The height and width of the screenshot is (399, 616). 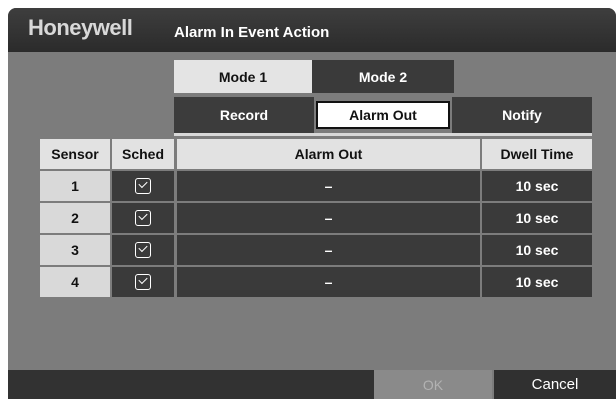 What do you see at coordinates (75, 282) in the screenshot?
I see `sensor-number: 4` at bounding box center [75, 282].